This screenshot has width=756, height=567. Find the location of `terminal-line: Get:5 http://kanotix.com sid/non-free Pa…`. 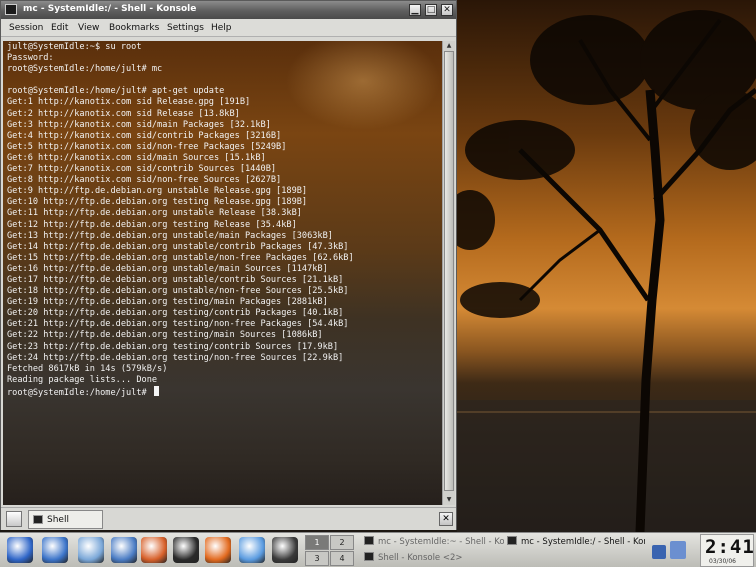

terminal-line: Get:5 http://kanotix.com sid/non-free Pa… is located at coordinates (147, 146).